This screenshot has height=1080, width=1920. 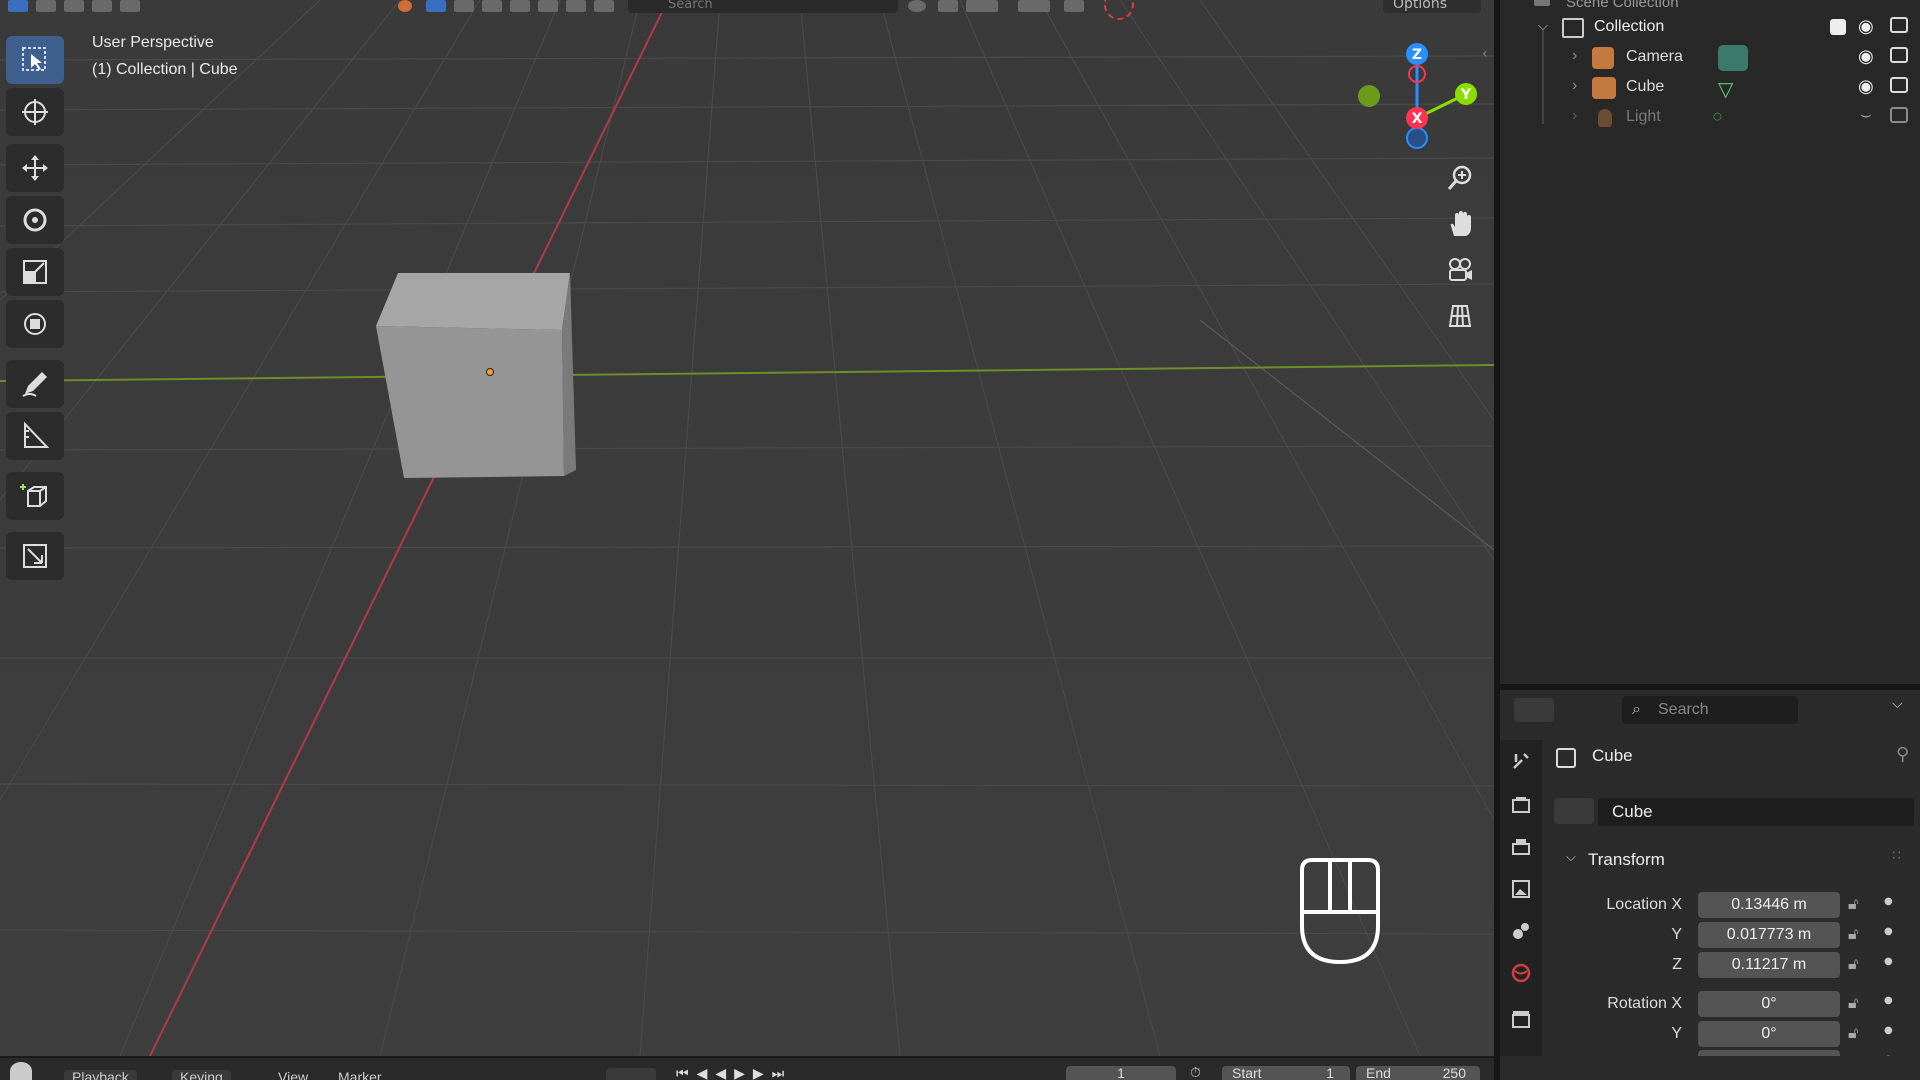 I want to click on checkbox-icon, so click(x=1838, y=27).